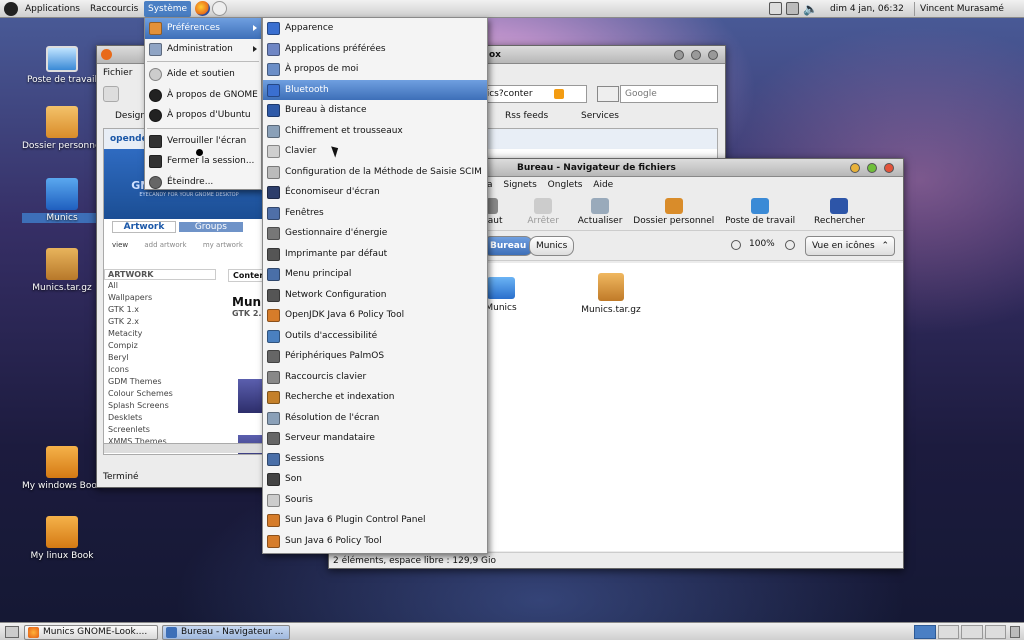 The height and width of the screenshot is (640, 1024). What do you see at coordinates (669, 94) in the screenshot?
I see `search-input` at bounding box center [669, 94].